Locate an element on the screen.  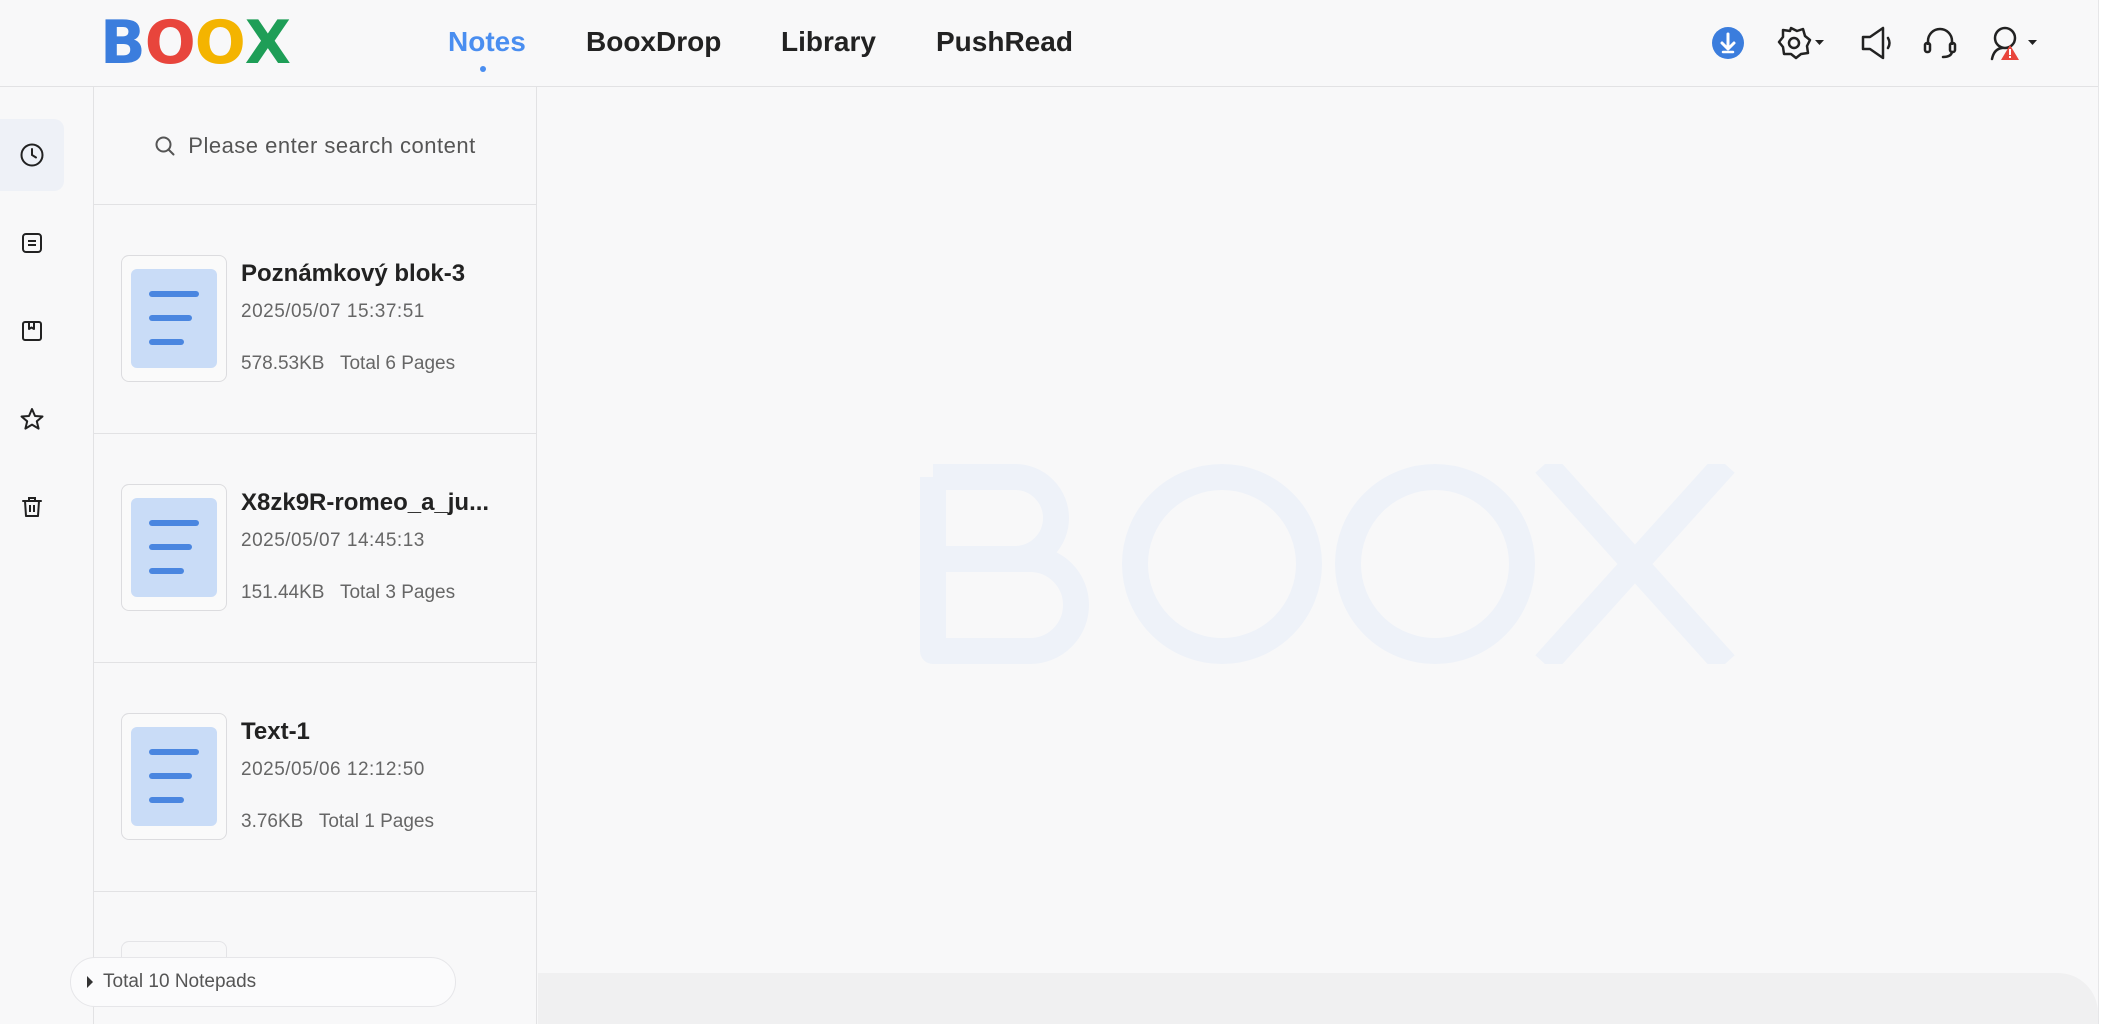
caret-right-icon is located at coordinates (90, 982).